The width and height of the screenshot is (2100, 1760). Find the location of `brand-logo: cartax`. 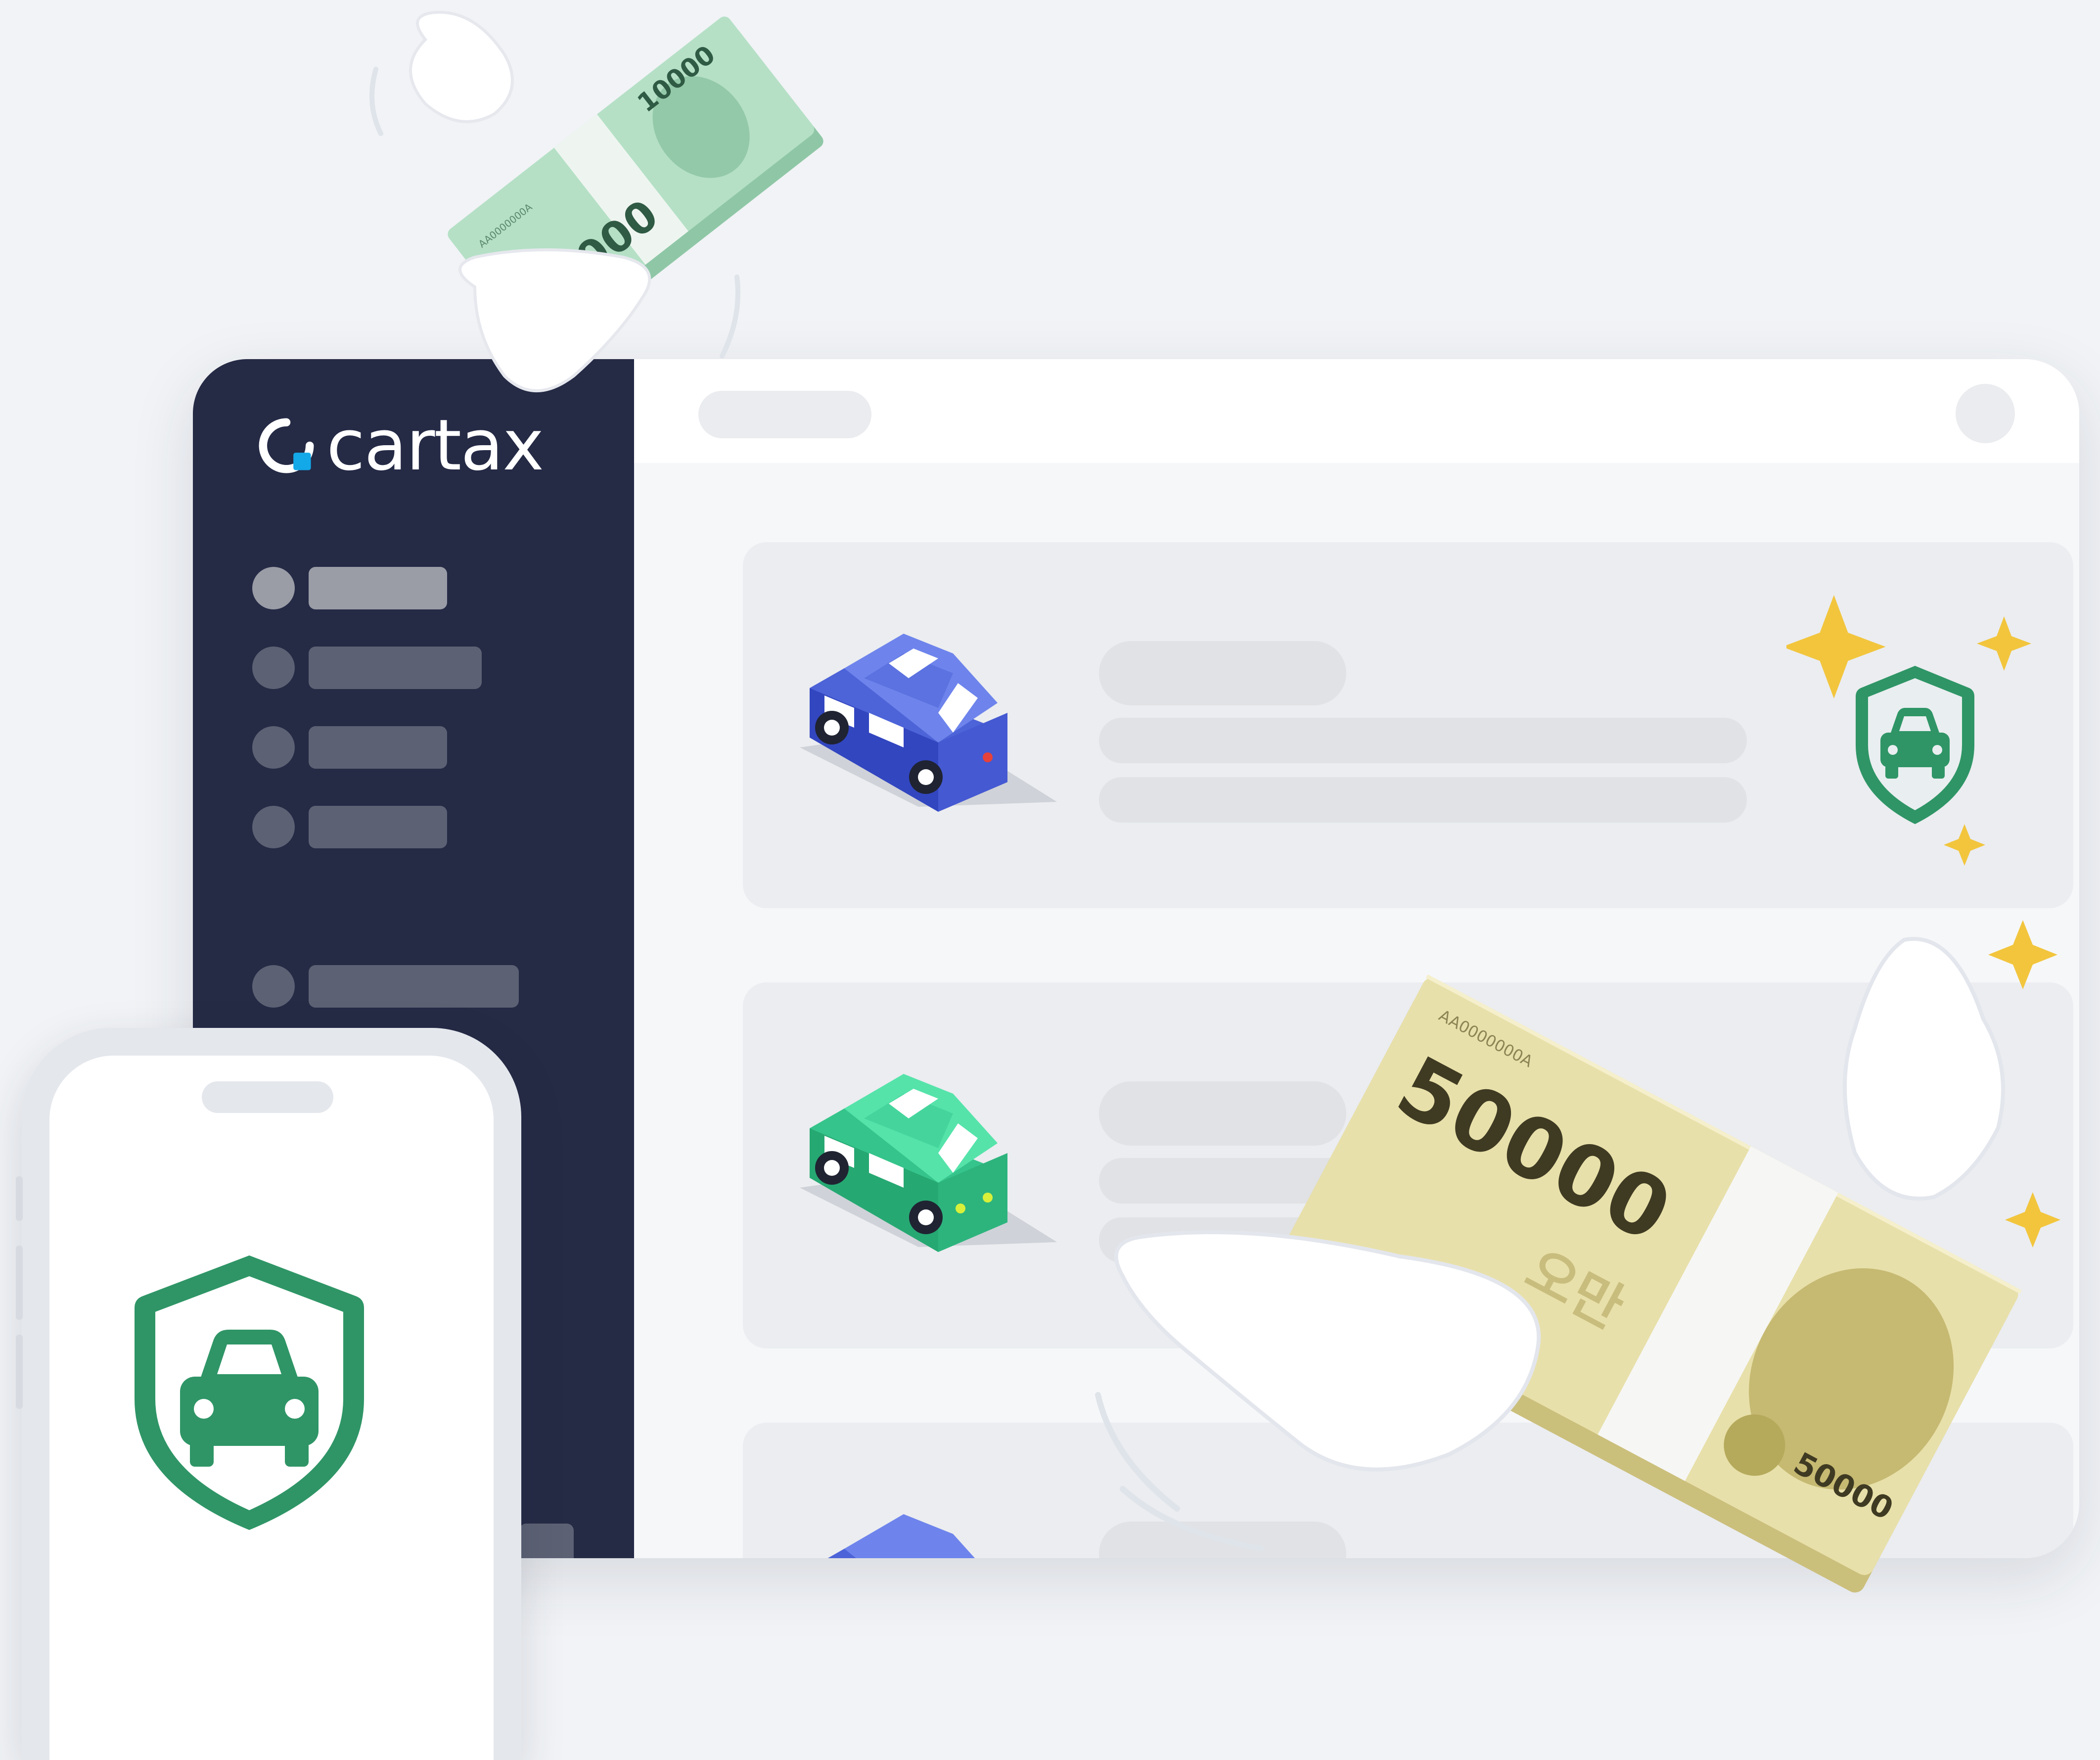

brand-logo: cartax is located at coordinates (401, 445).